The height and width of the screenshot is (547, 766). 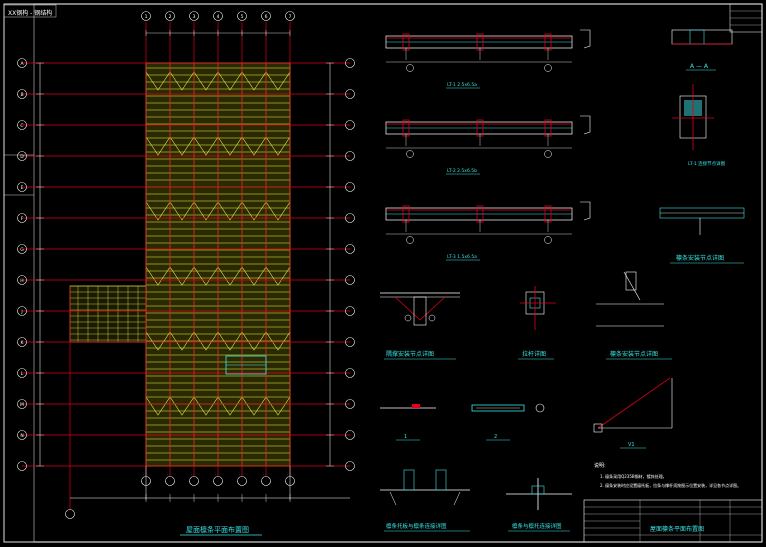 I want to click on grid-label-top: 3, so click(x=194, y=17).